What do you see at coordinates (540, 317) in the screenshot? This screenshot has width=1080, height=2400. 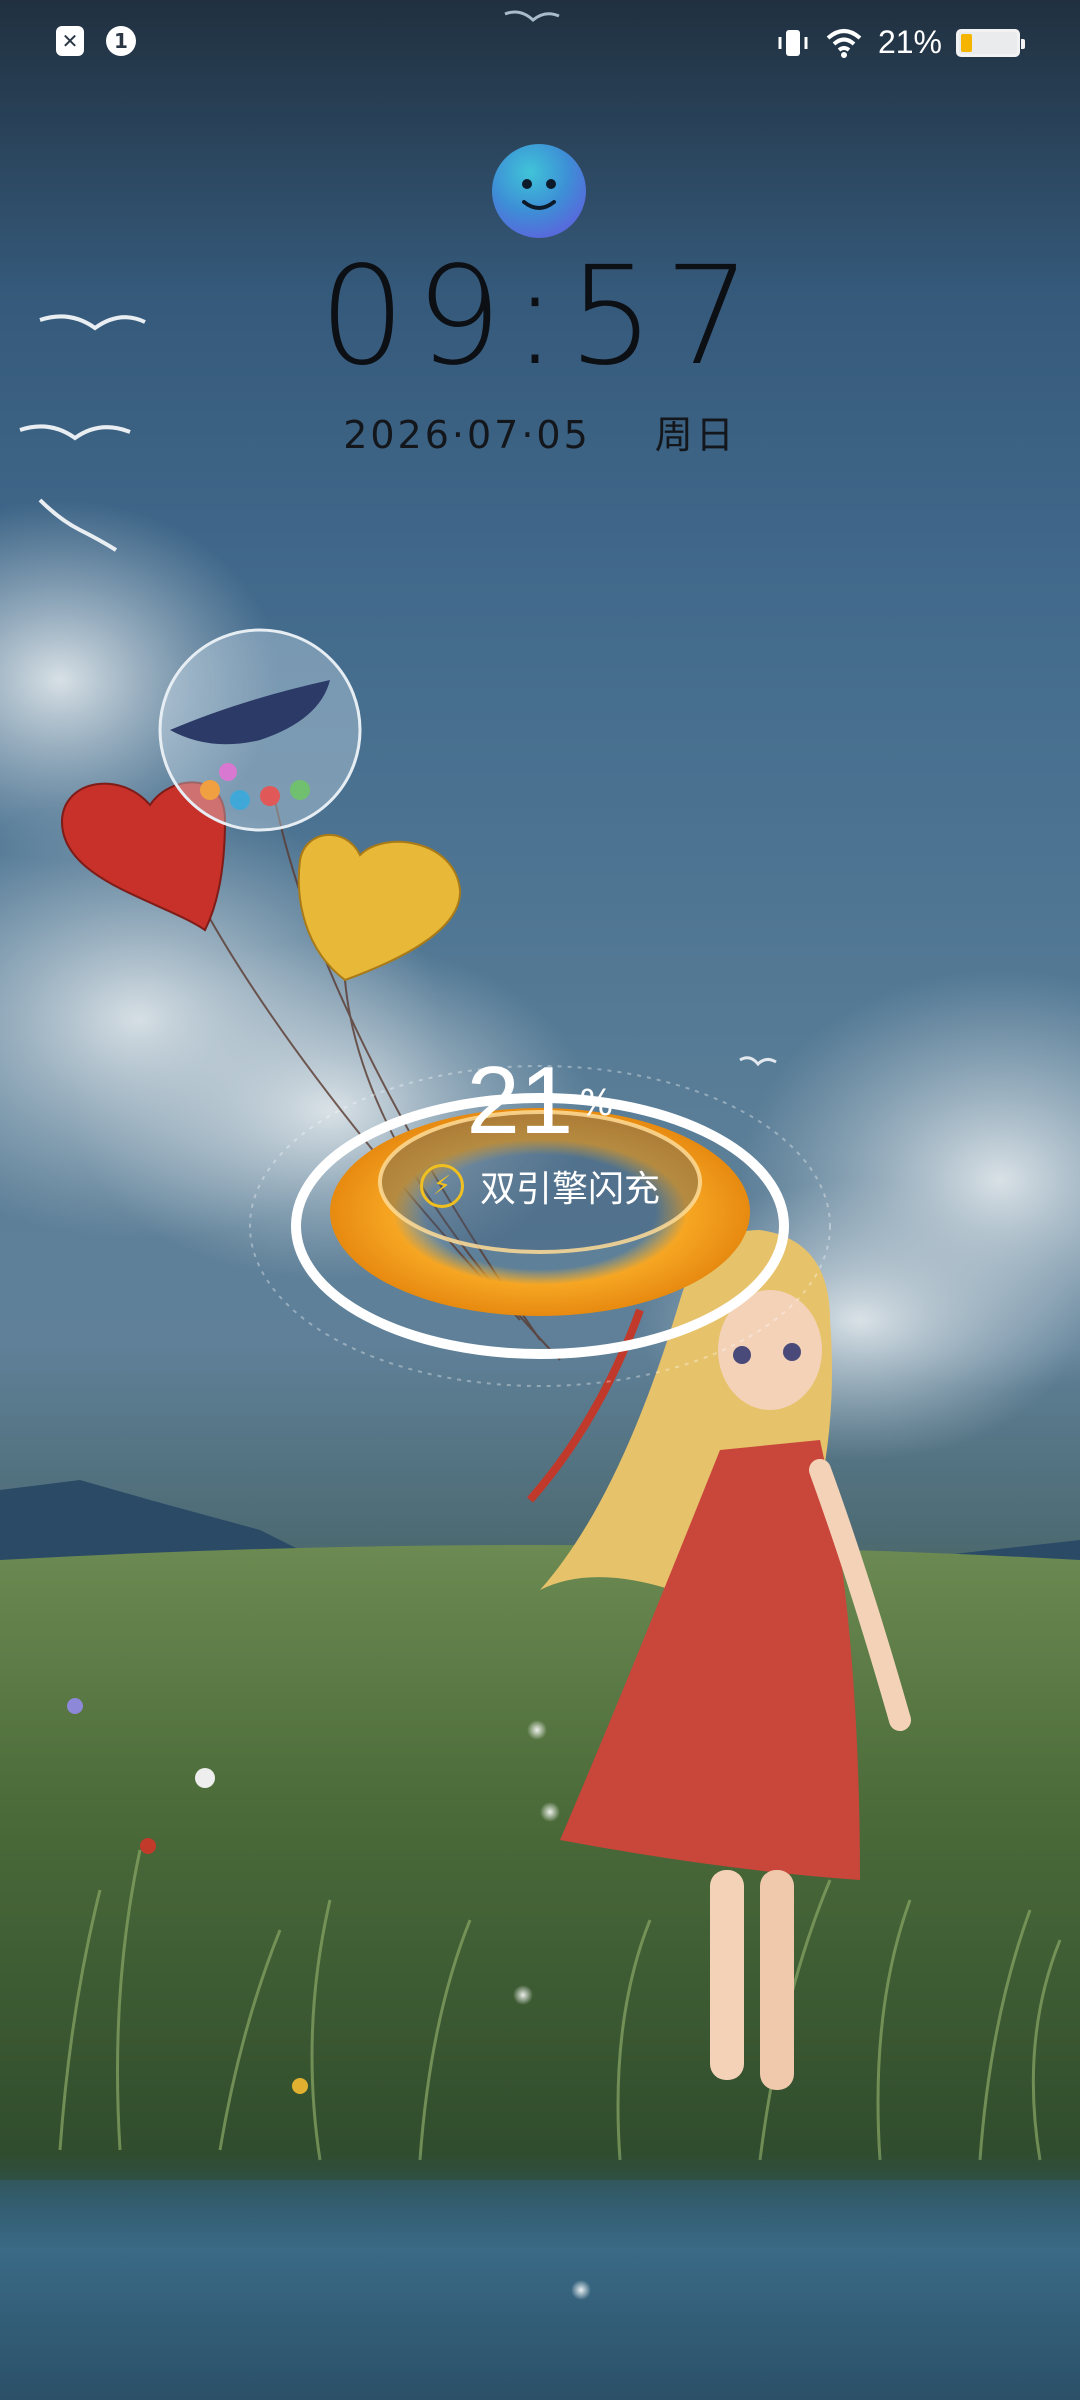 I see `lock-clock: 09:57` at bounding box center [540, 317].